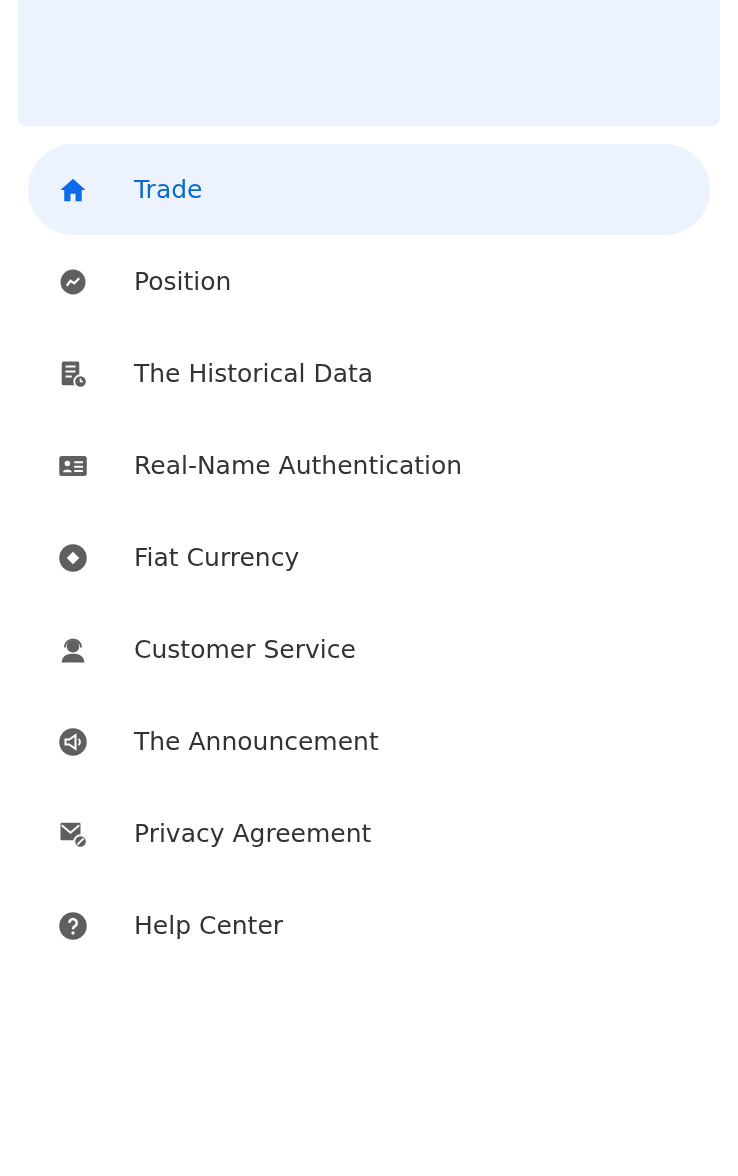 The height and width of the screenshot is (1176, 738). Describe the element at coordinates (369, 373) in the screenshot. I see `menu-item: The Historical Data` at that location.